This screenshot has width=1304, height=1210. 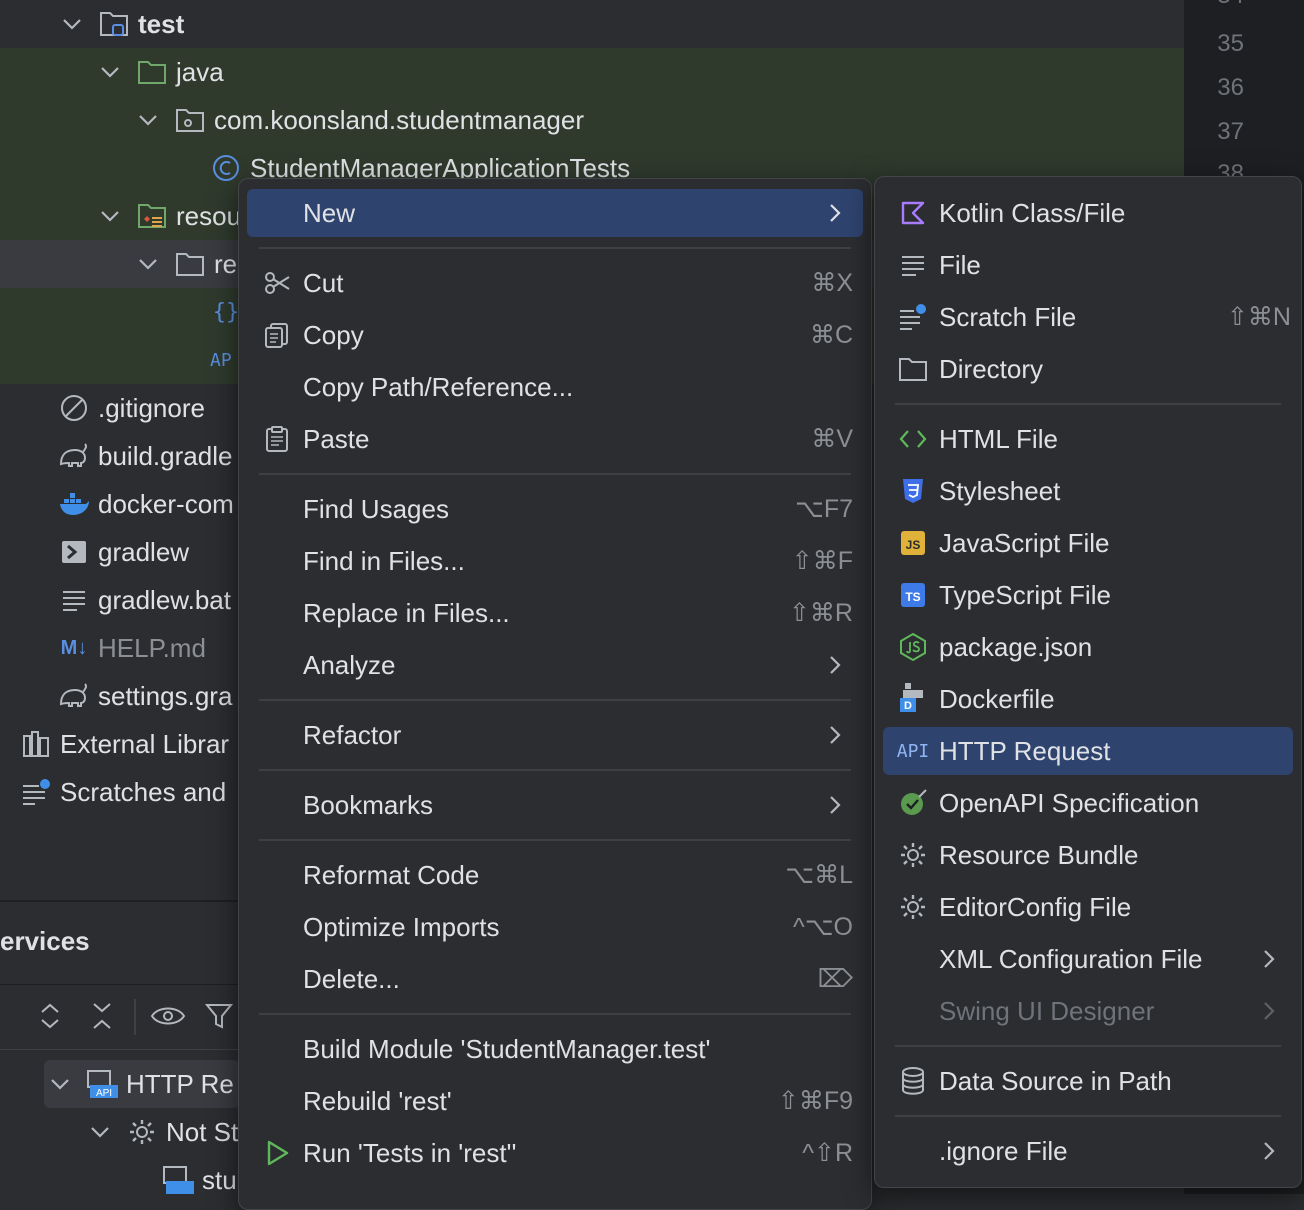 What do you see at coordinates (399, 119) in the screenshot?
I see `tree-label: com.koonsland.studentmanager` at bounding box center [399, 119].